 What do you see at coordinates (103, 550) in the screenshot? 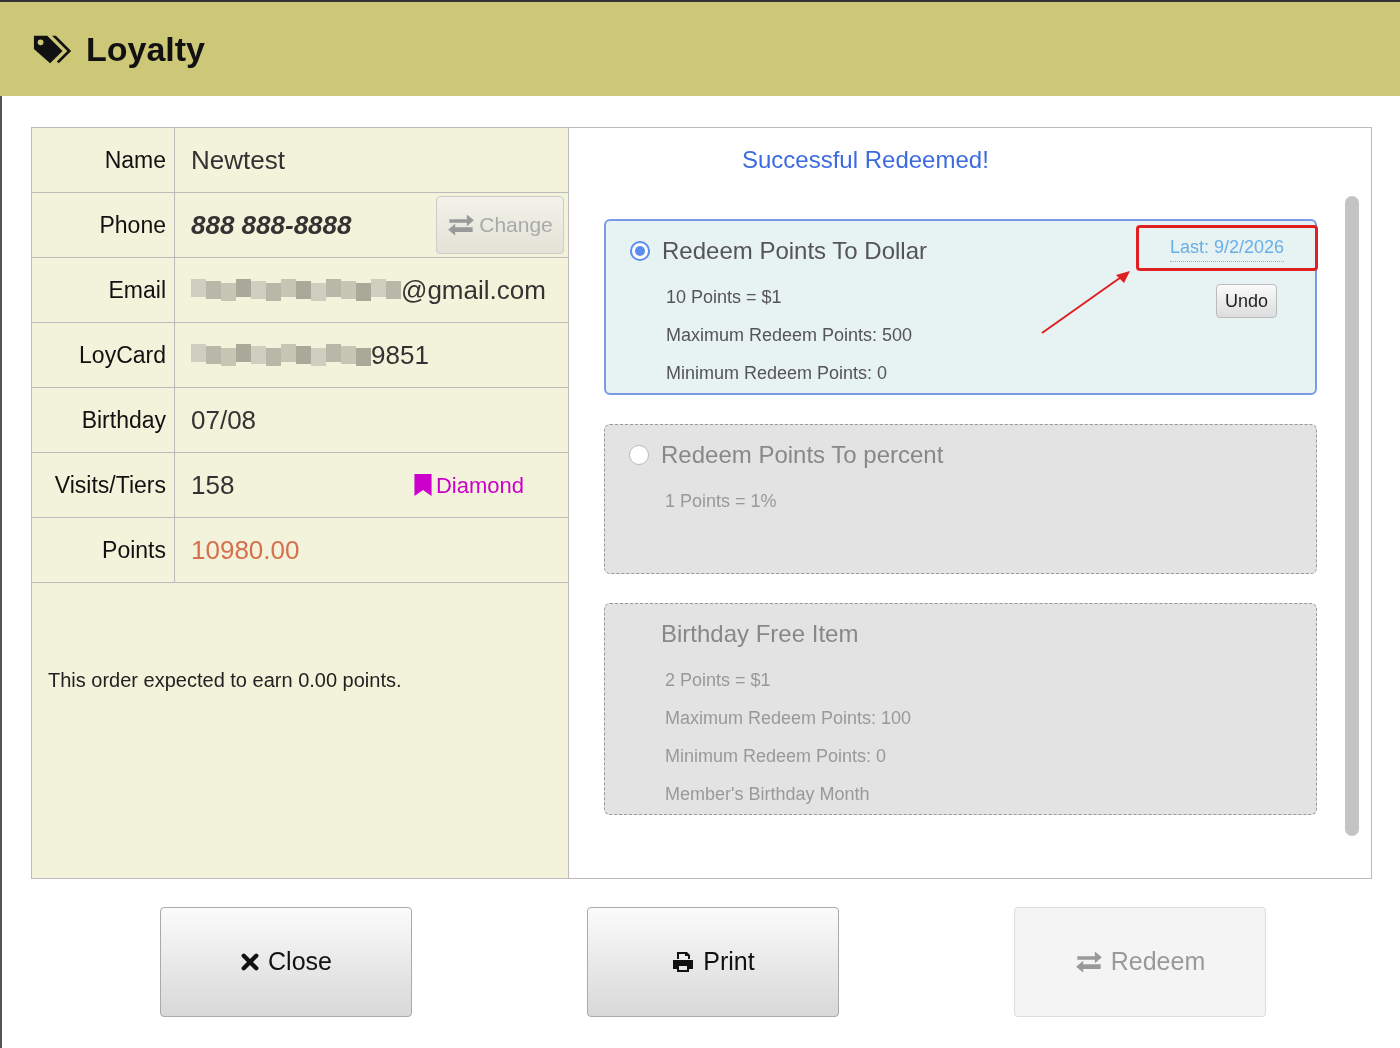
I see `field-label: Points` at bounding box center [103, 550].